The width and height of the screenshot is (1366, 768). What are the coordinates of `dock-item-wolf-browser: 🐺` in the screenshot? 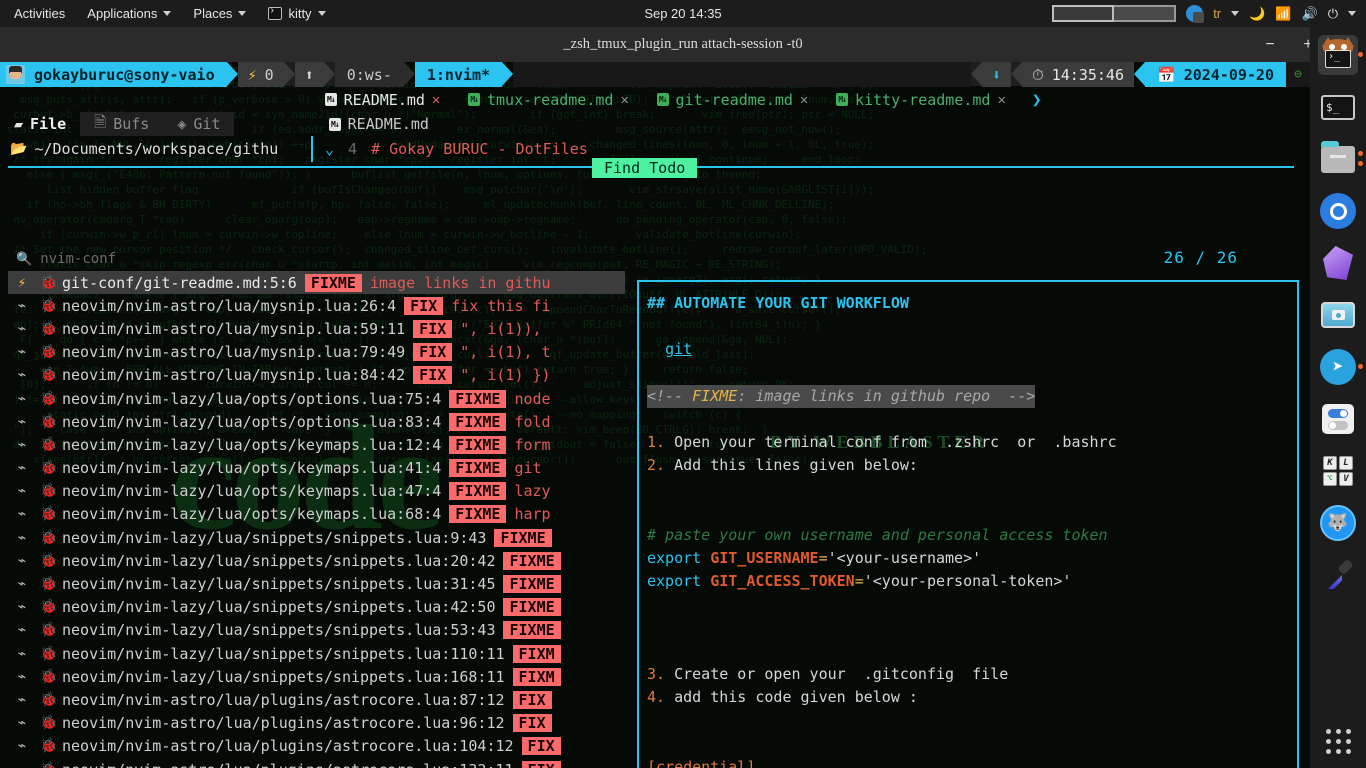 It's located at (1338, 523).